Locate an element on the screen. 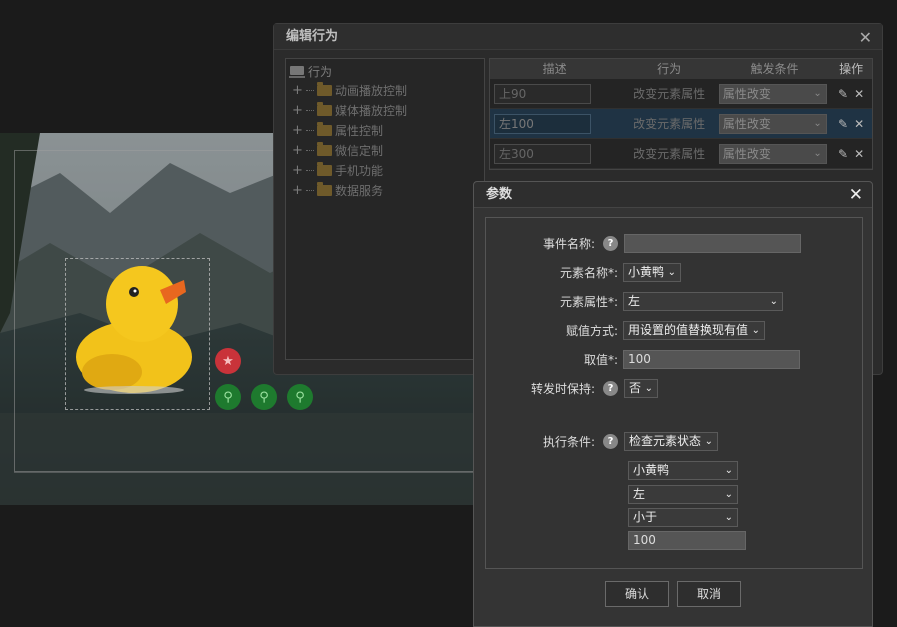 The image size is (897, 627). condition-element-row: 小黄鸭 ⌄ is located at coordinates (683, 470).